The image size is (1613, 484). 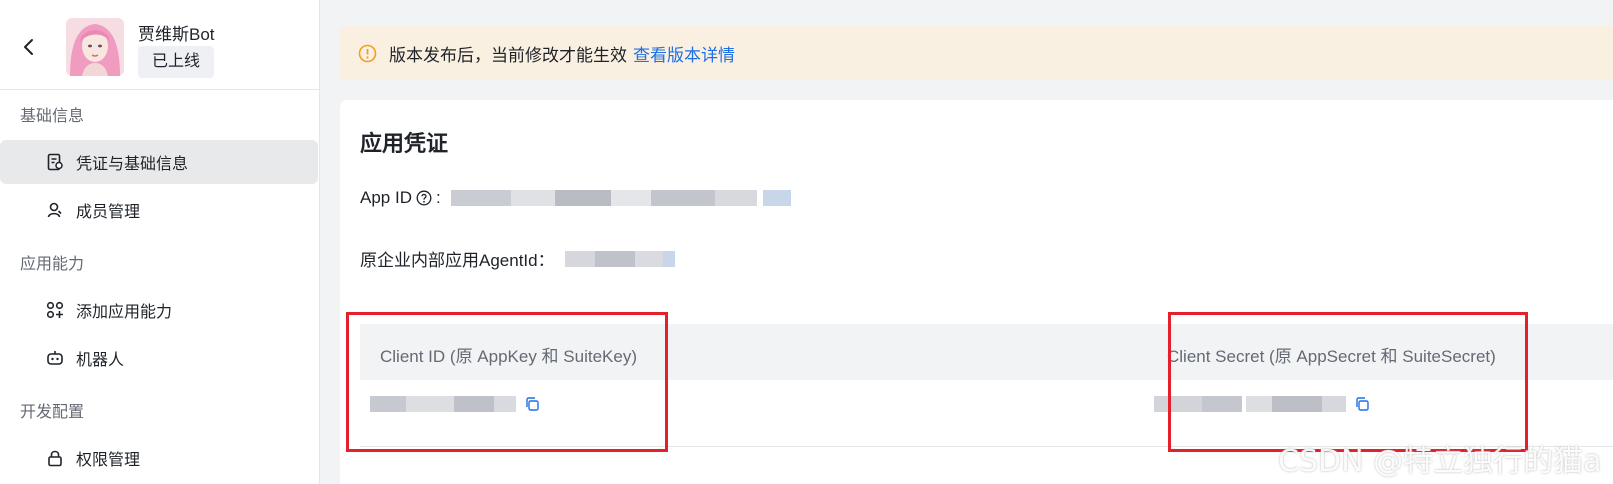 I want to click on redacted-agent-id, so click(x=619, y=258).